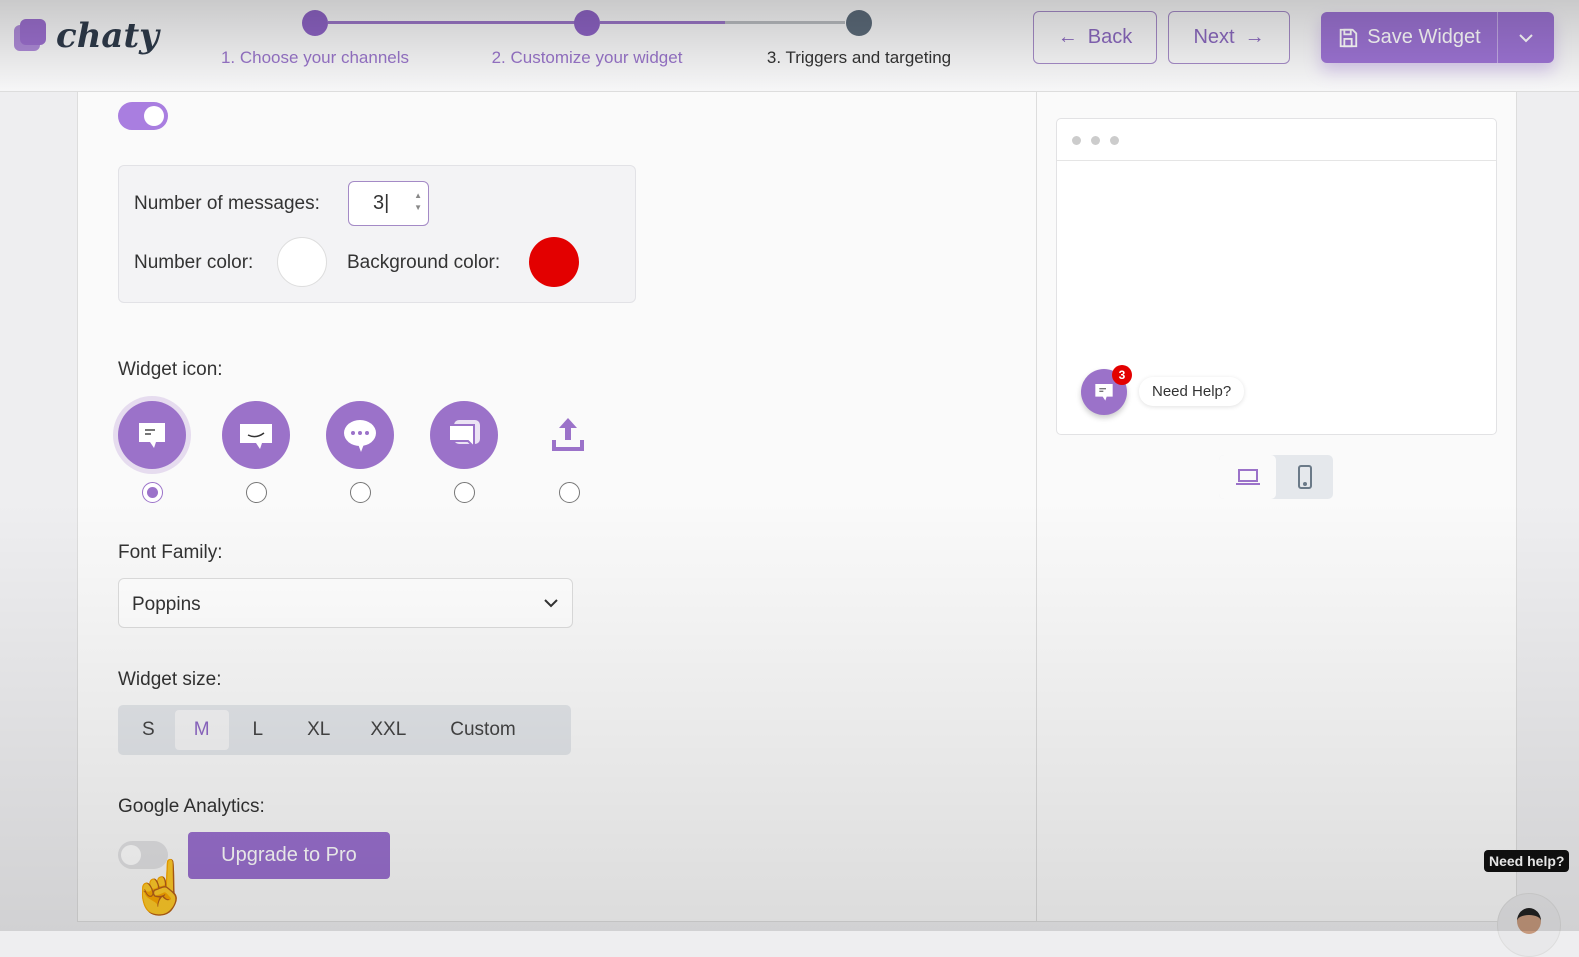  What do you see at coordinates (1067, 37) in the screenshot?
I see `arrow-left-icon: ←` at bounding box center [1067, 37].